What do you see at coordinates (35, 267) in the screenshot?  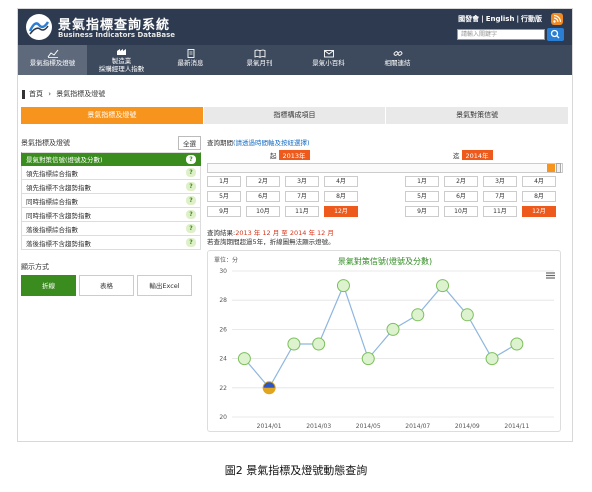 I see `display-heading: 顯示方式` at bounding box center [35, 267].